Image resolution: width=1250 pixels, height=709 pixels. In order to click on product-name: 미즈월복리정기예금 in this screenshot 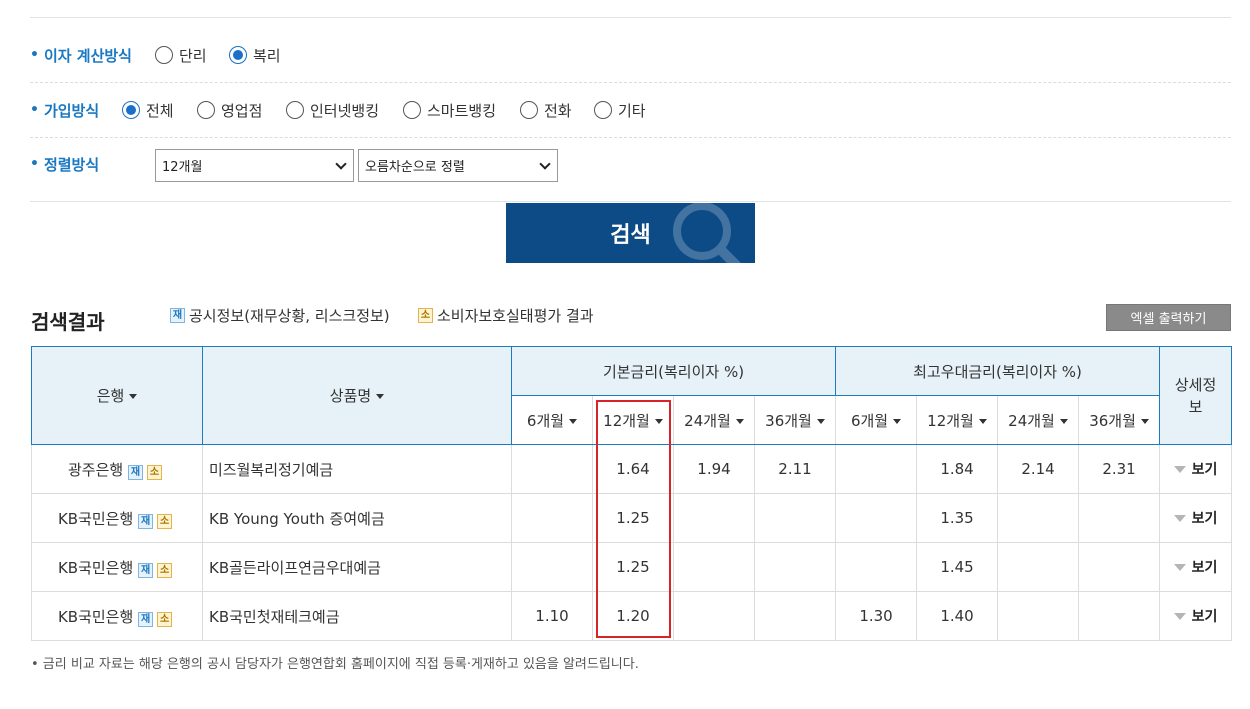, I will do `click(357, 469)`.